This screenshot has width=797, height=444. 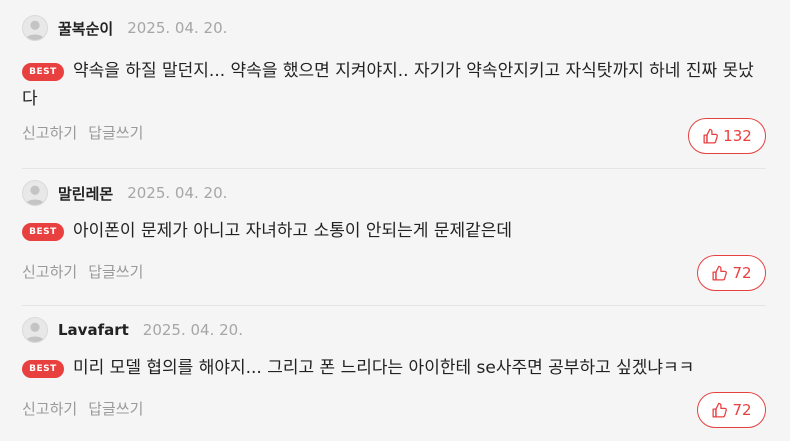 I want to click on comment-nickname: 꿀복순이, so click(x=85, y=28).